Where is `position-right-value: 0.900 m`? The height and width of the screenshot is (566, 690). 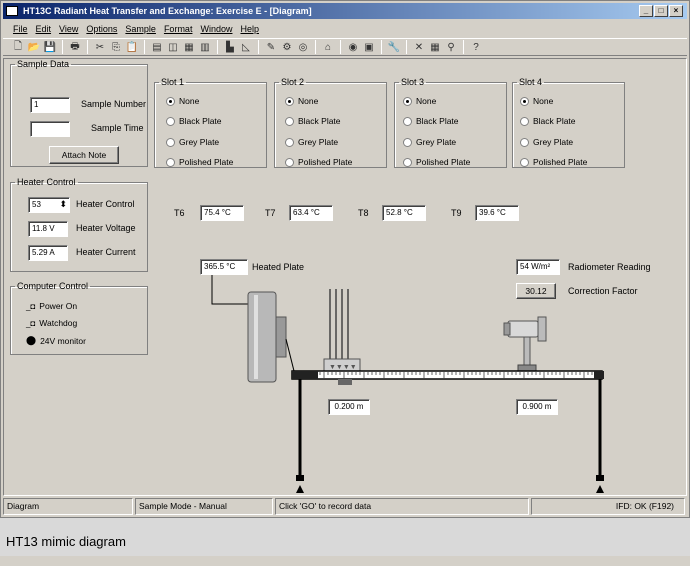
position-right-value: 0.900 m is located at coordinates (537, 407).